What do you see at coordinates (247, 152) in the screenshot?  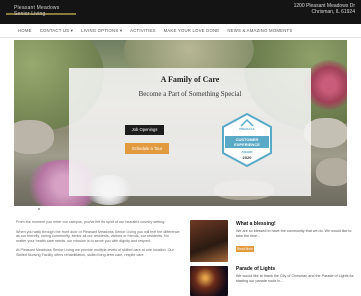 I see `badge-award: AWARD` at bounding box center [247, 152].